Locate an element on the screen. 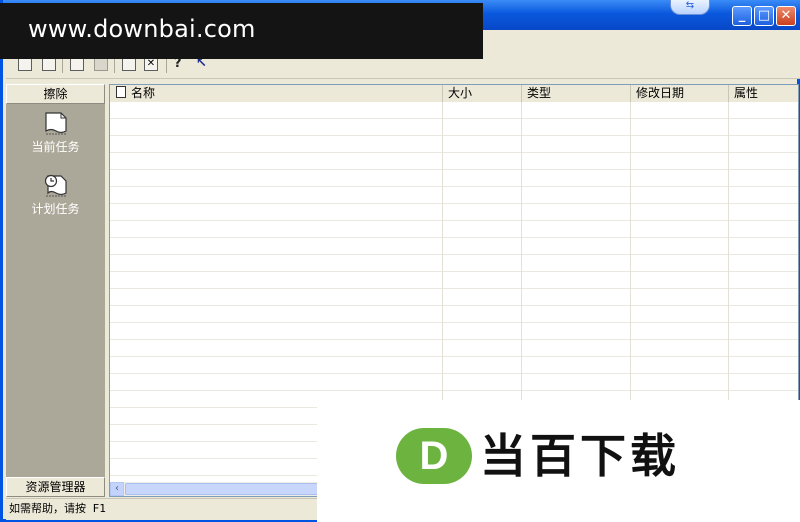  copy-icon is located at coordinates (77, 64).